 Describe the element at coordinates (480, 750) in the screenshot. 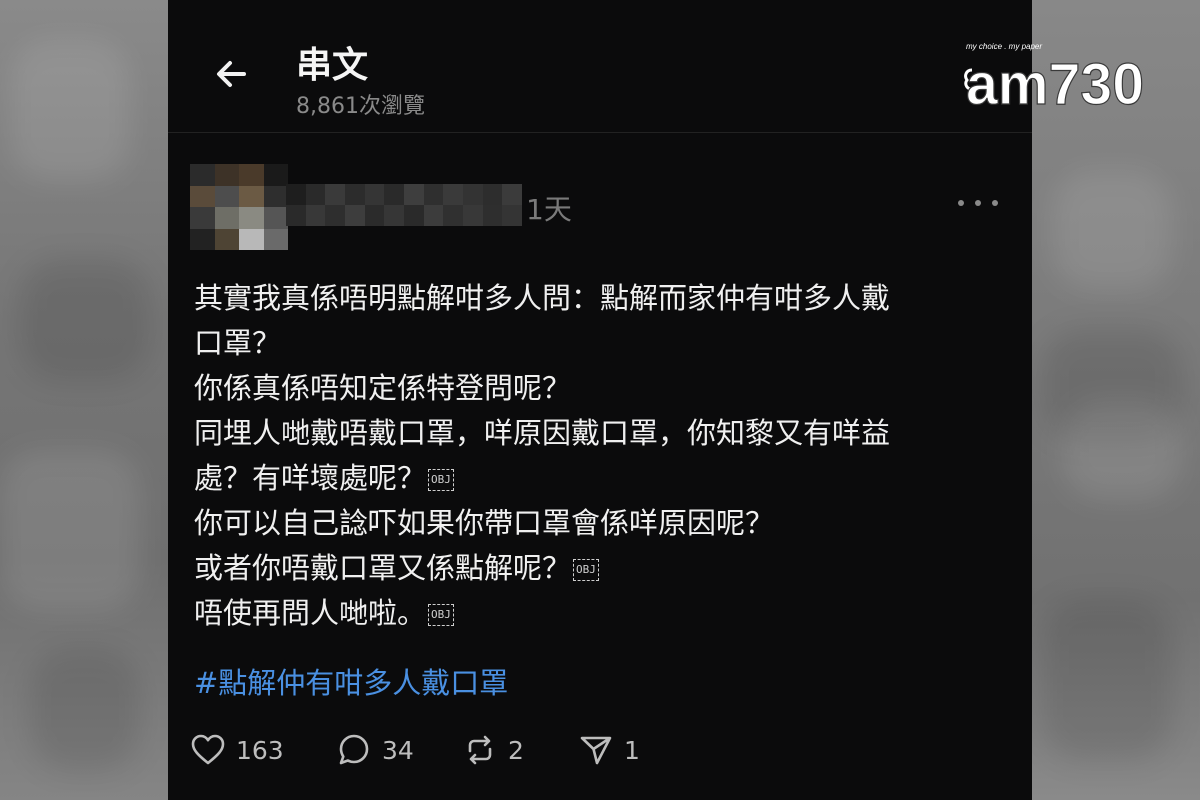

I see `repost-icon` at that location.